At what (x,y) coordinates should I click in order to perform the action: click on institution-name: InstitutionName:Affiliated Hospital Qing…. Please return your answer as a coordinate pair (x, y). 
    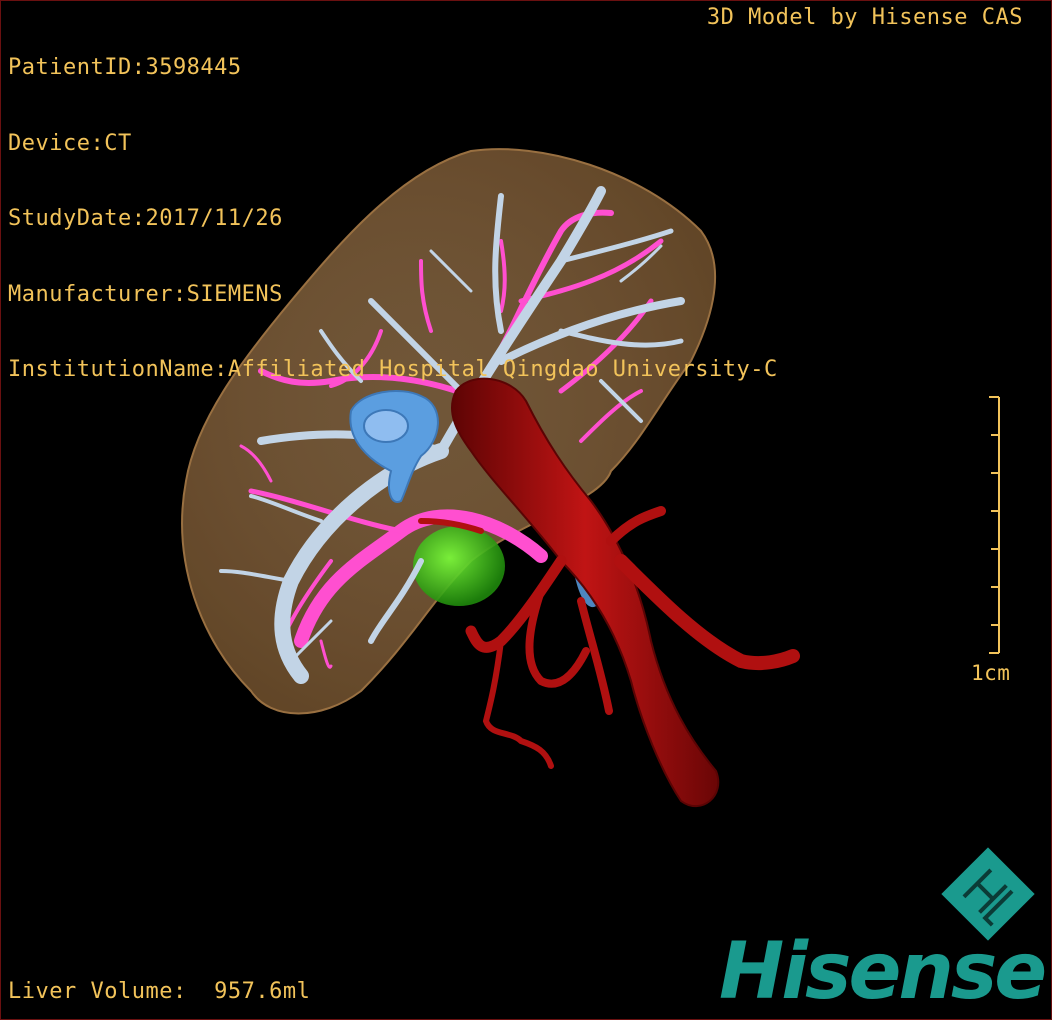
    Looking at the image, I should click on (393, 369).